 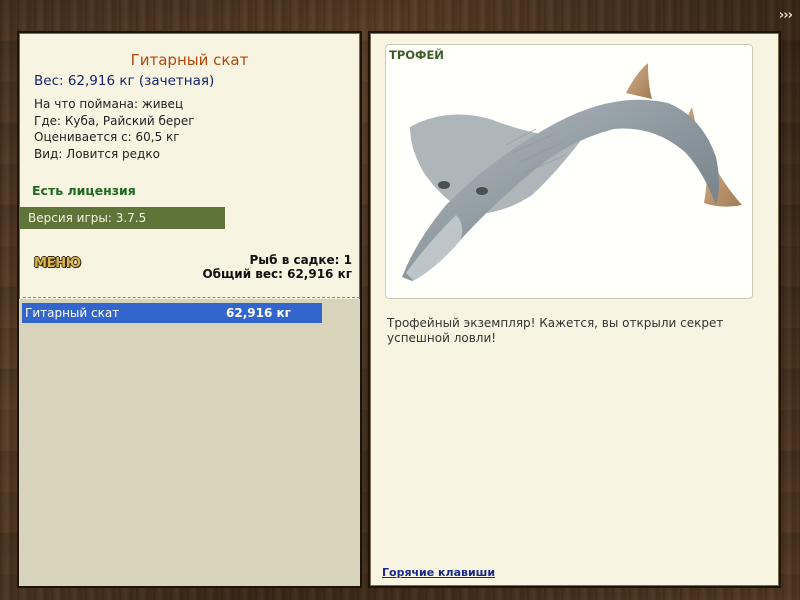 What do you see at coordinates (277, 274) in the screenshot?
I see `keepnet-total-weight: Общий вес: 62,916 кг` at bounding box center [277, 274].